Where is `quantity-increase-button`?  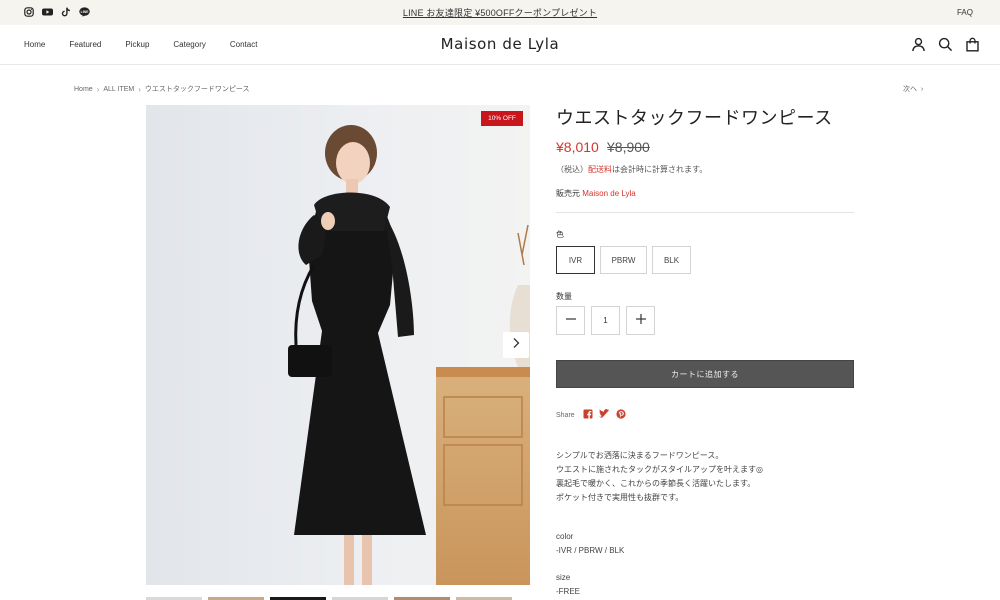 quantity-increase-button is located at coordinates (640, 320).